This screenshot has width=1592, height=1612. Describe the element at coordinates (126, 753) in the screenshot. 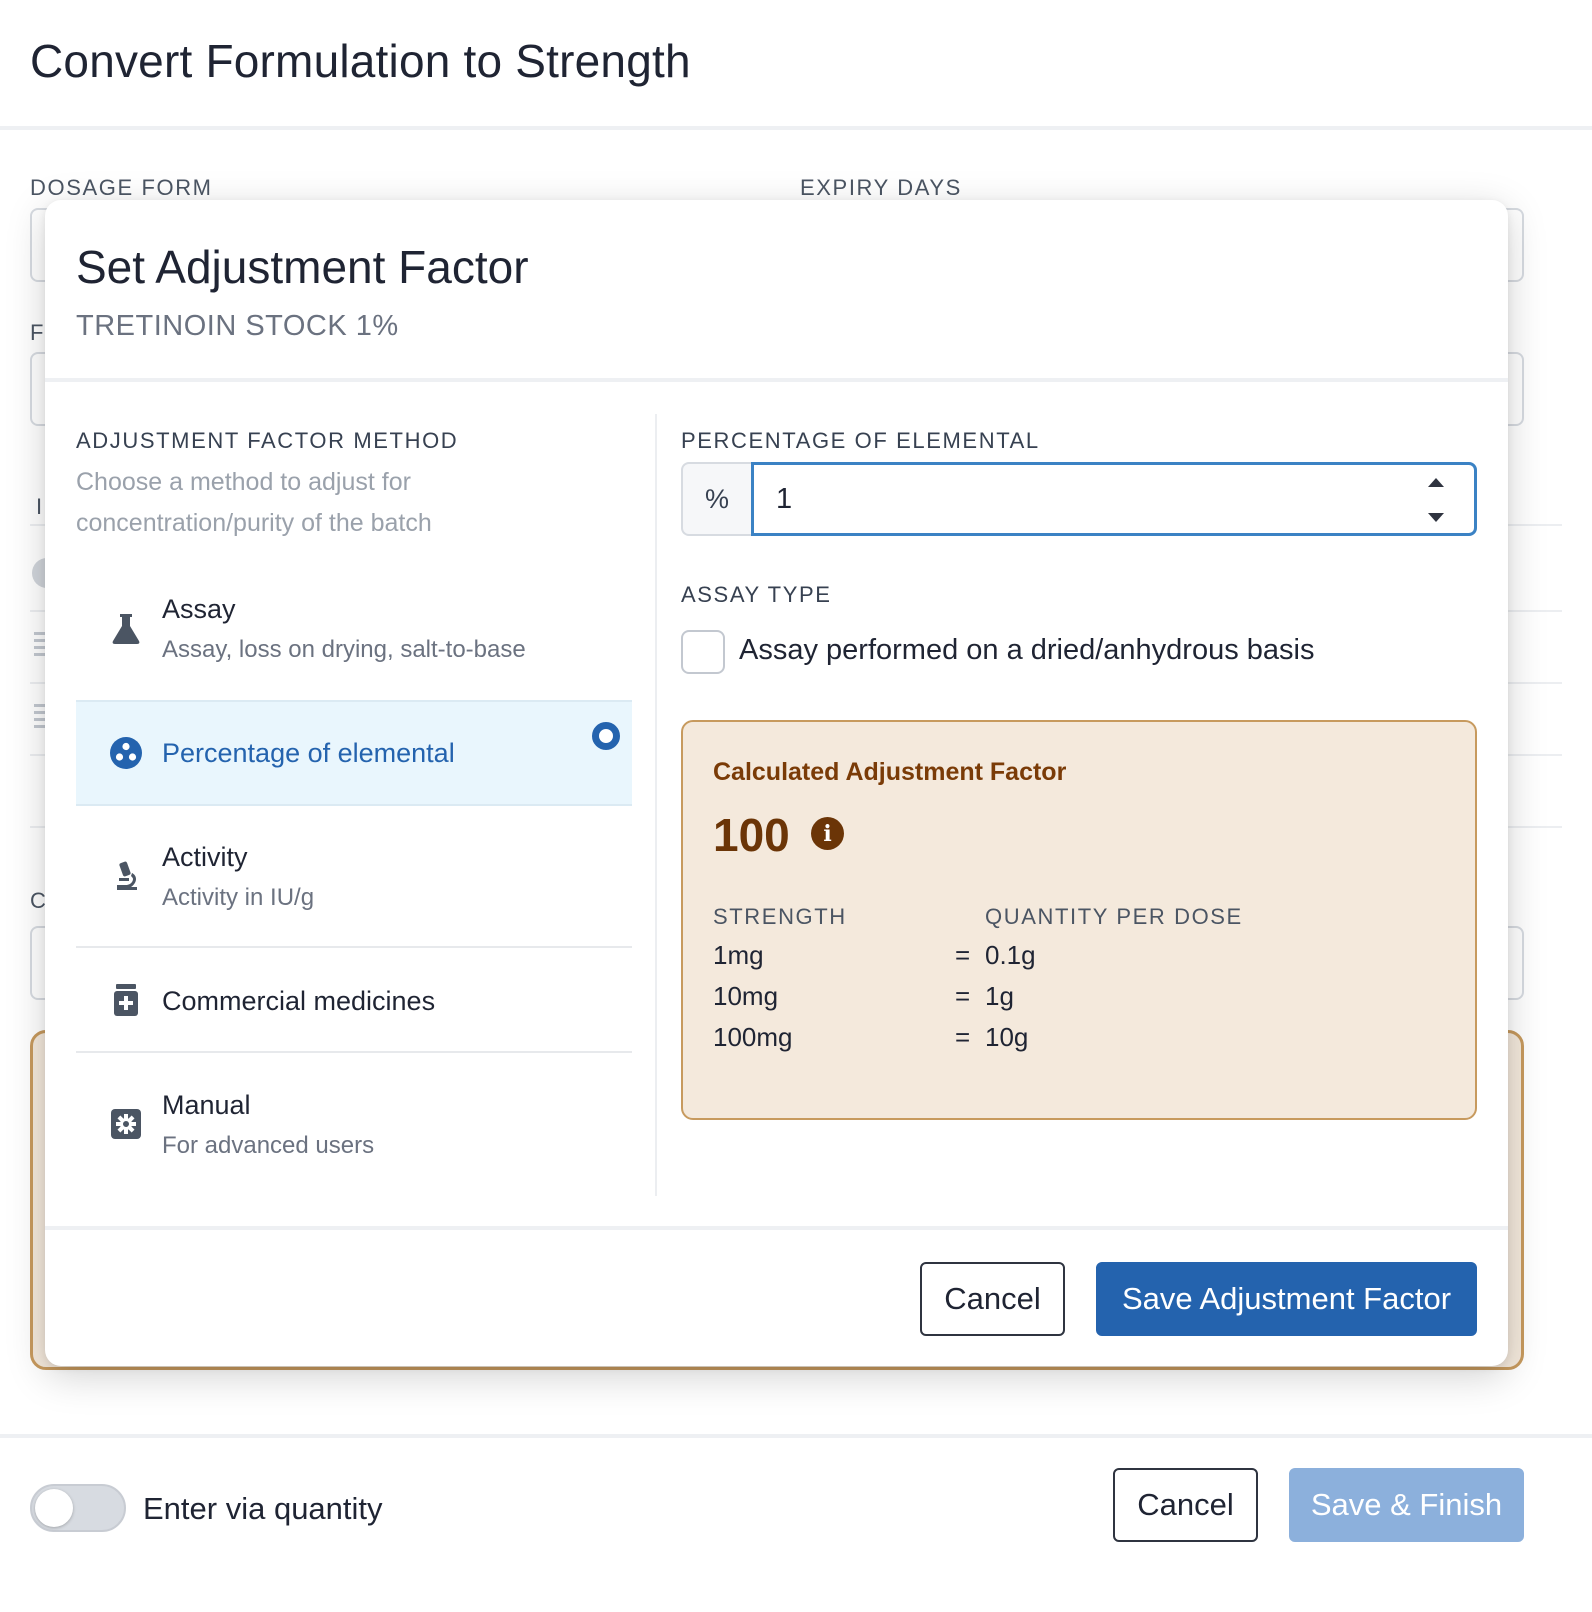

I see `atom-icon` at that location.